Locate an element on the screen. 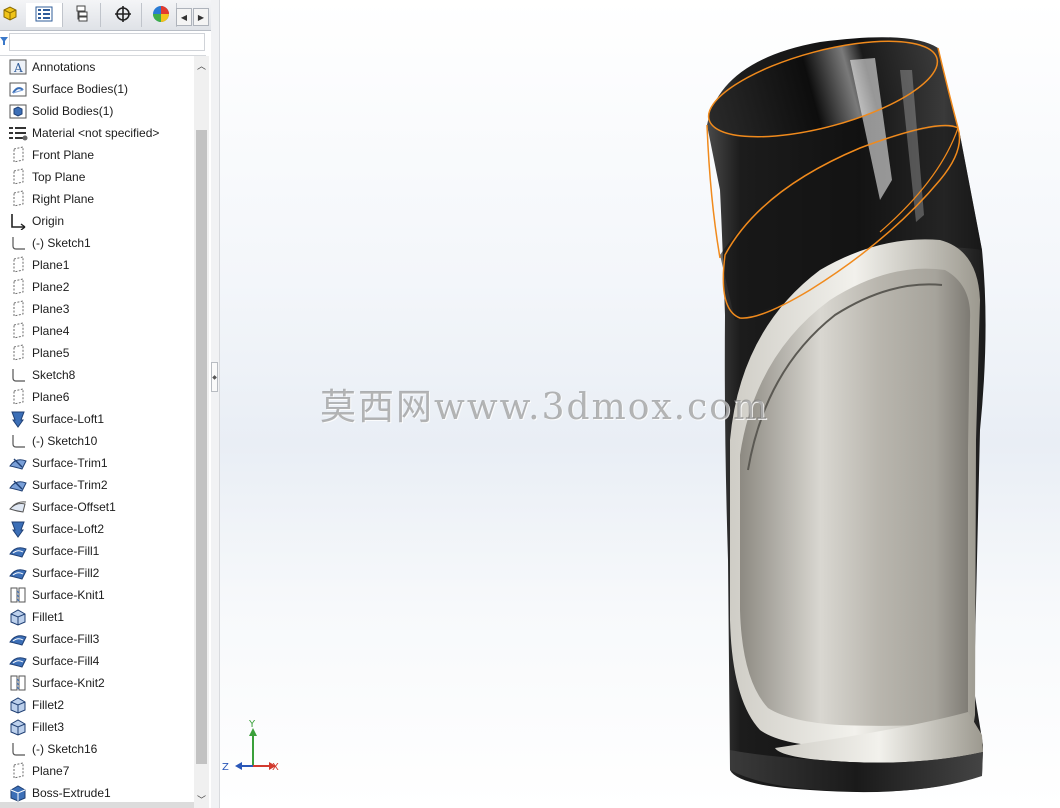 The width and height of the screenshot is (1060, 808). tree-item-surface-fill1: Surface-Fill1 is located at coordinates (97, 551).